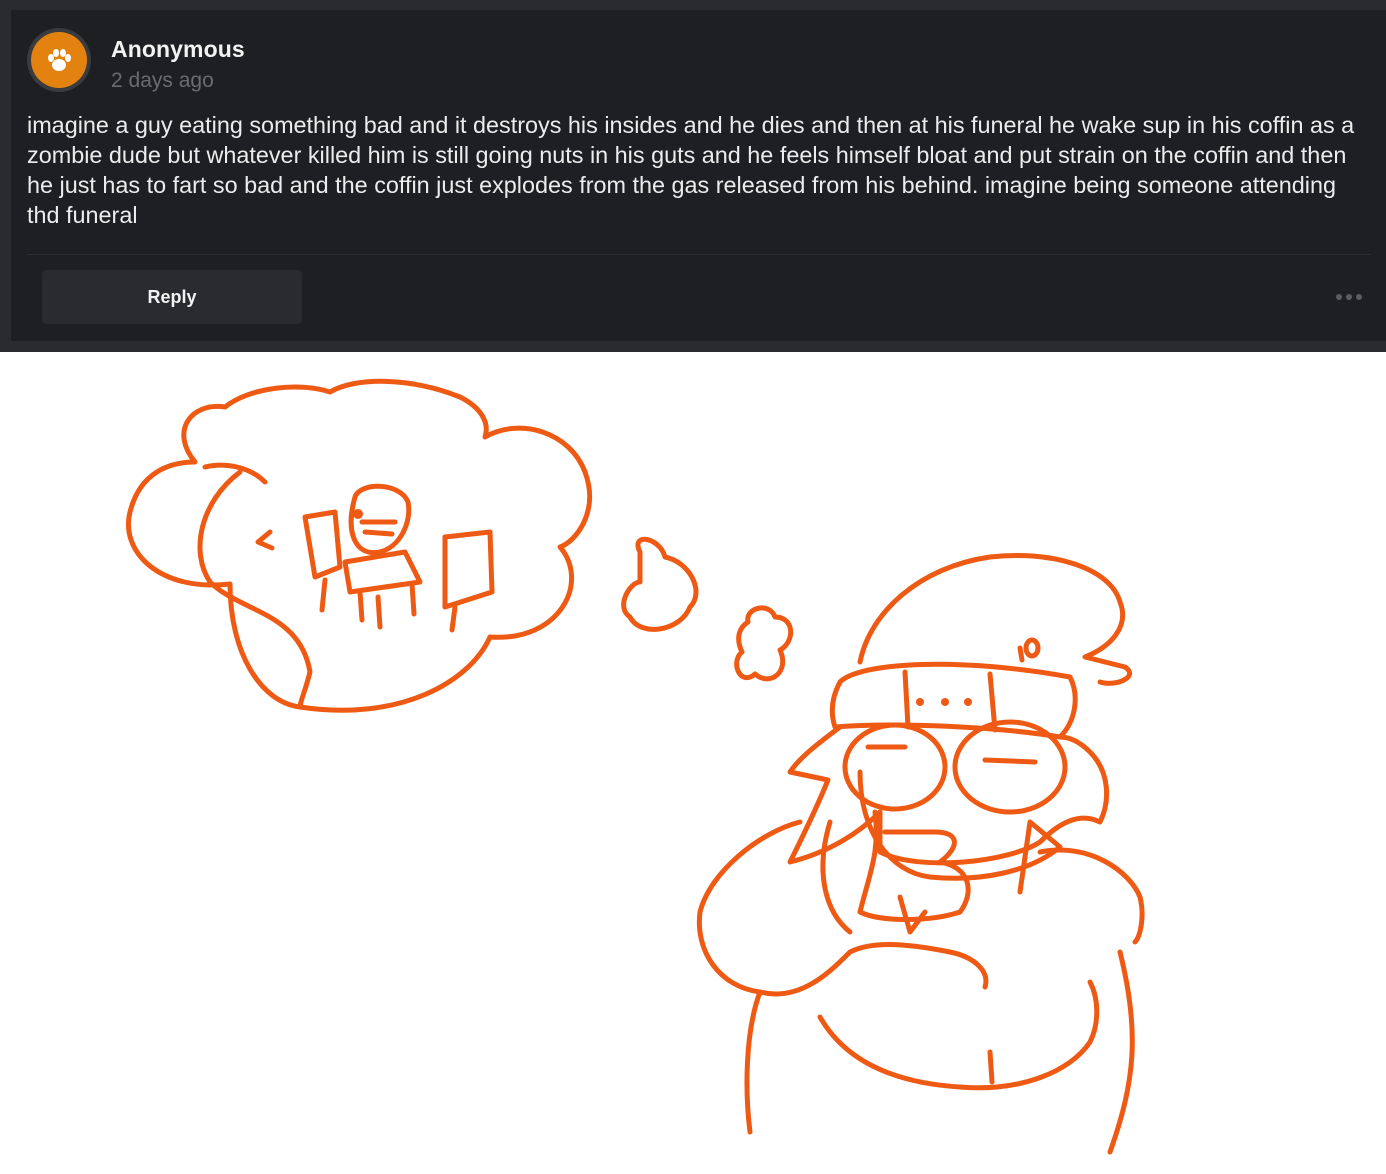 This screenshot has height=1174, width=1386. I want to click on character-right-arm, so click(1091, 896).